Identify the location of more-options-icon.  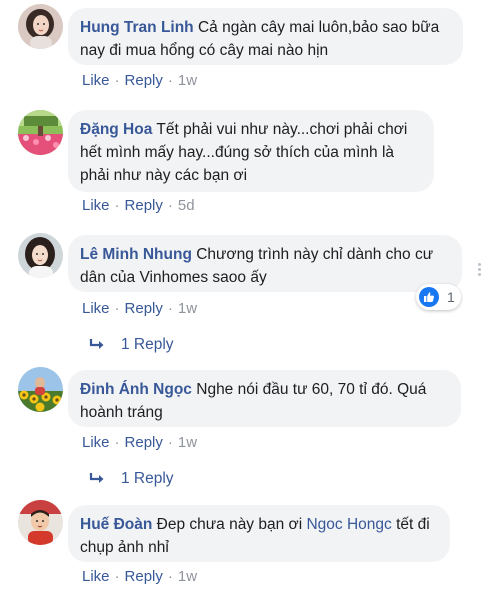
(480, 270).